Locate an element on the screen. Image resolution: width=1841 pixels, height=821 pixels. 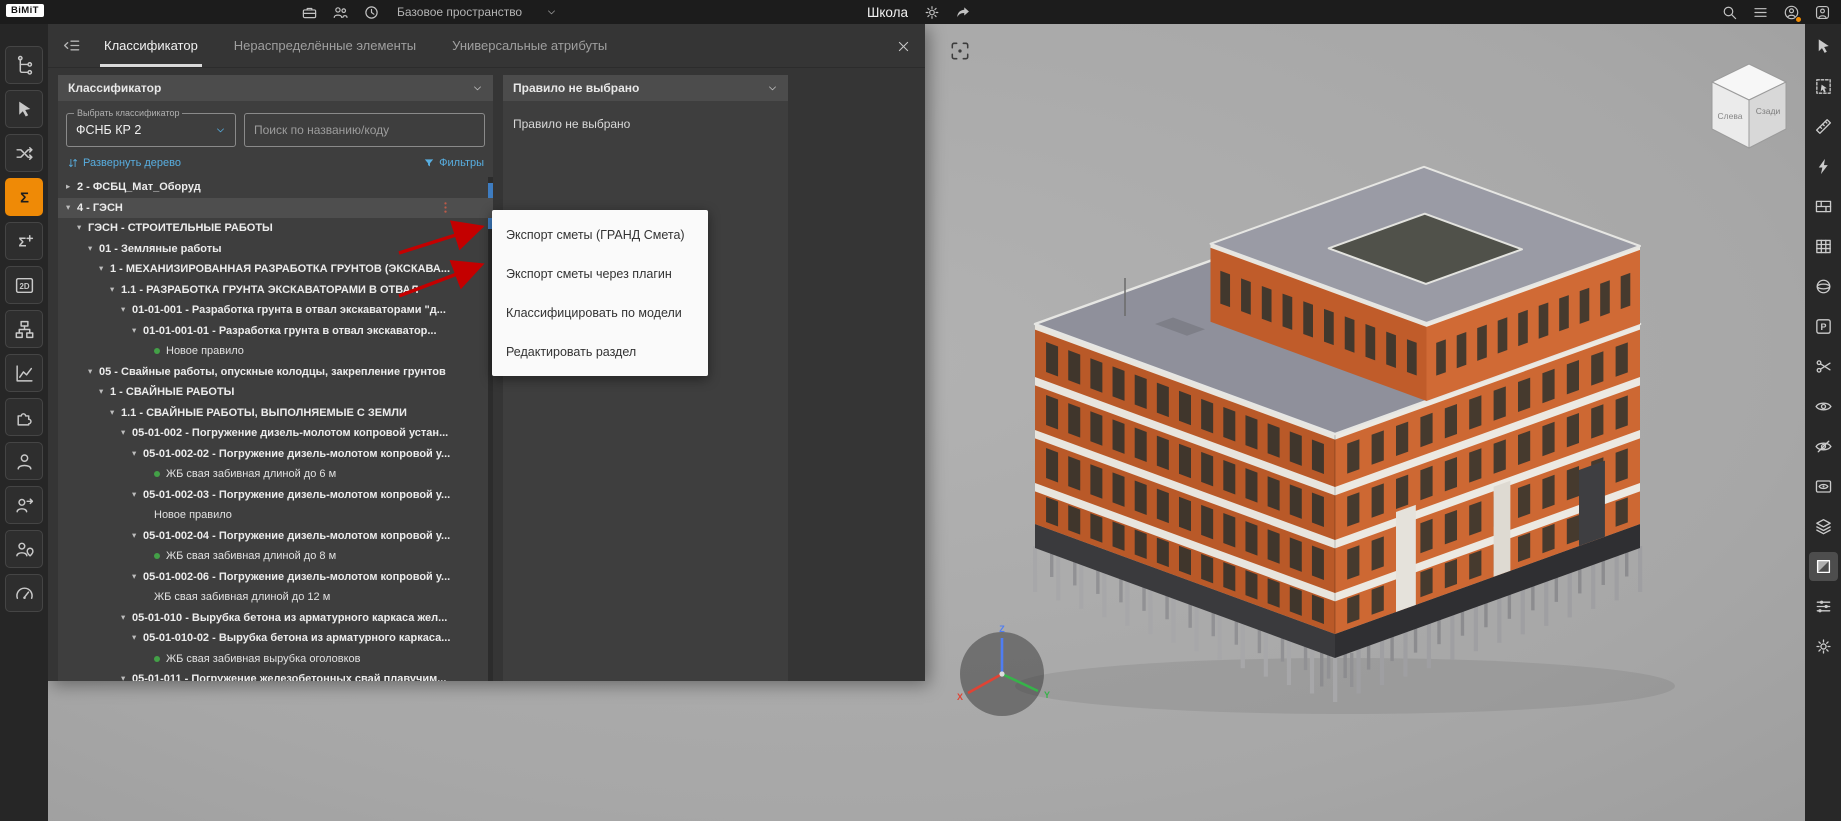
filters-link: Фильтры is located at coordinates (453, 163).